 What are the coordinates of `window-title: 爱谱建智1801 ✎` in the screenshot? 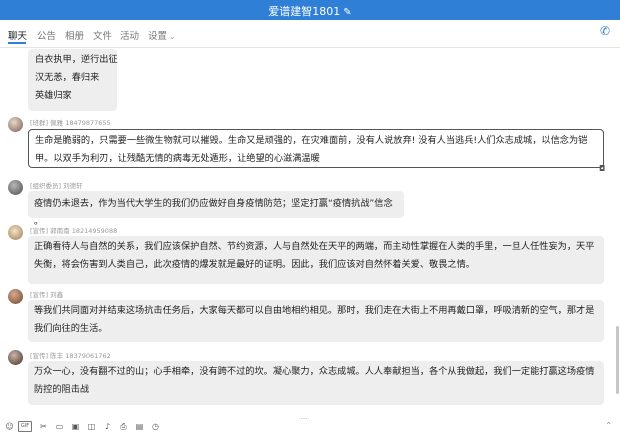 It's located at (310, 11).